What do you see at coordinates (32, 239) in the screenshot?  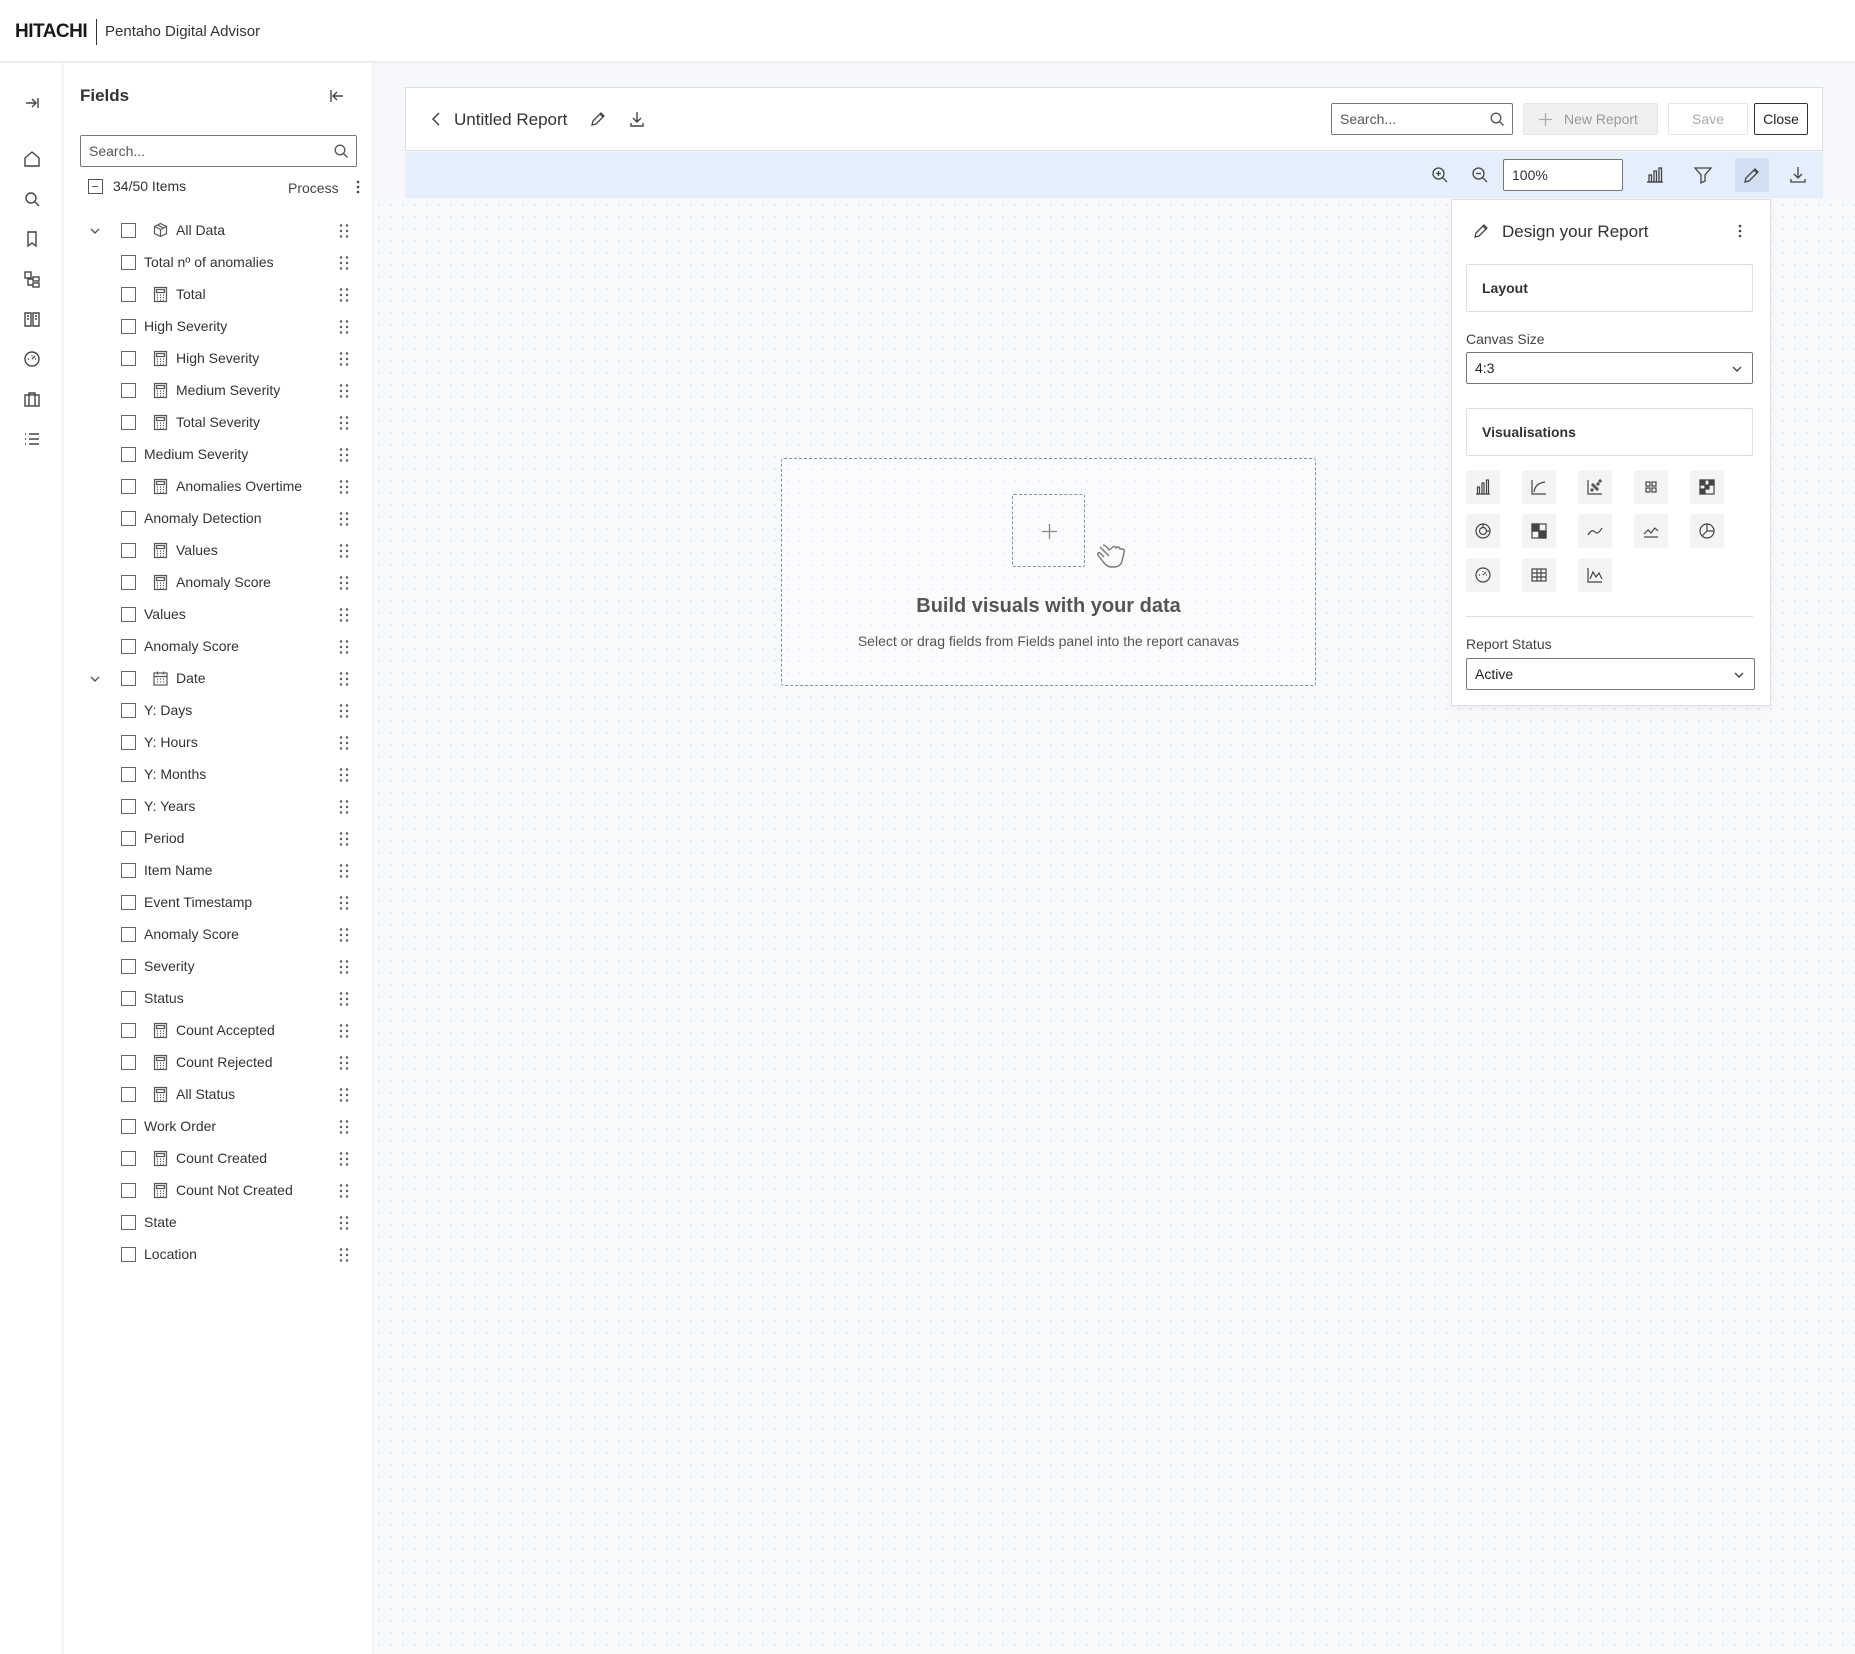 I see `bookmark-icon` at bounding box center [32, 239].